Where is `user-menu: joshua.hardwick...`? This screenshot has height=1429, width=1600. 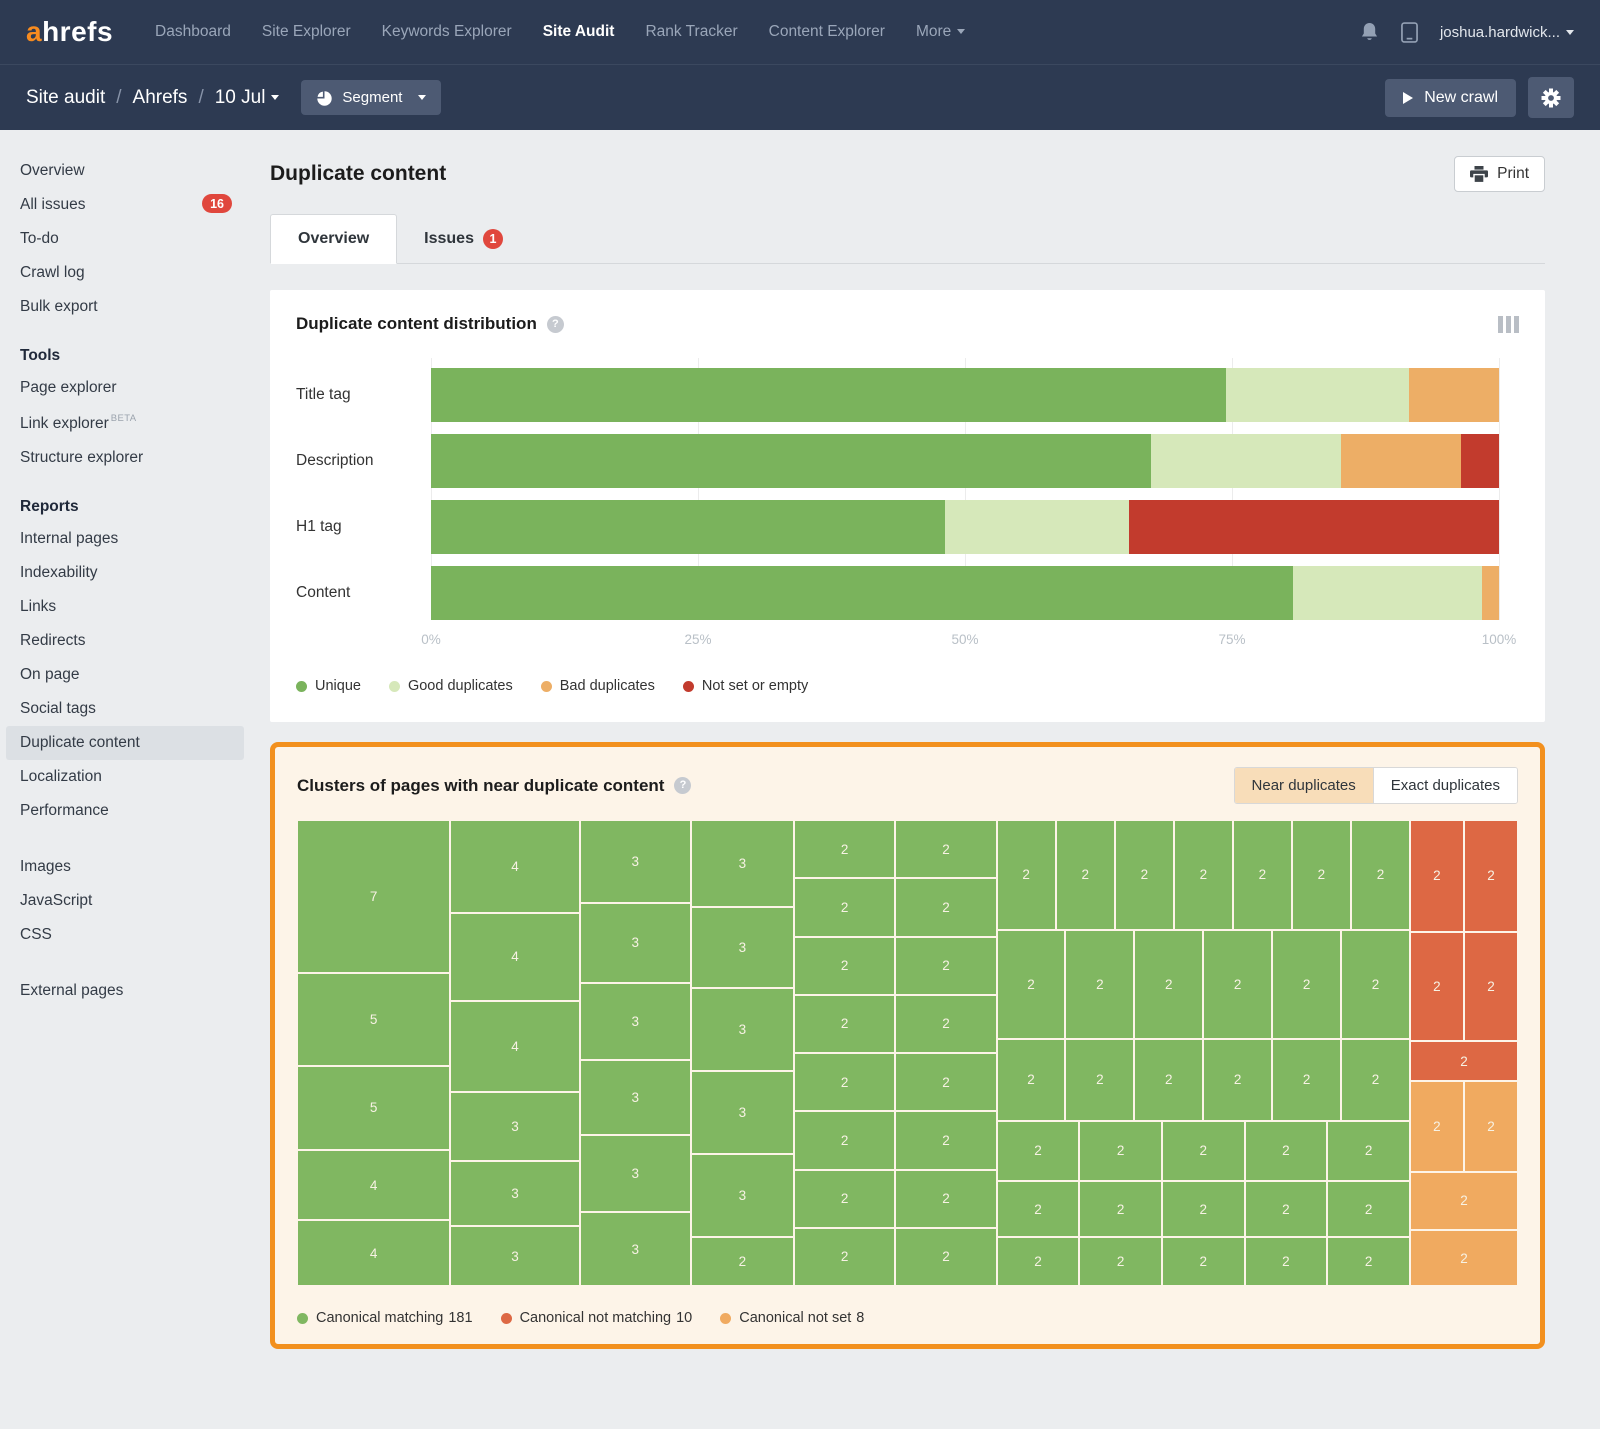 user-menu: joshua.hardwick... is located at coordinates (1507, 32).